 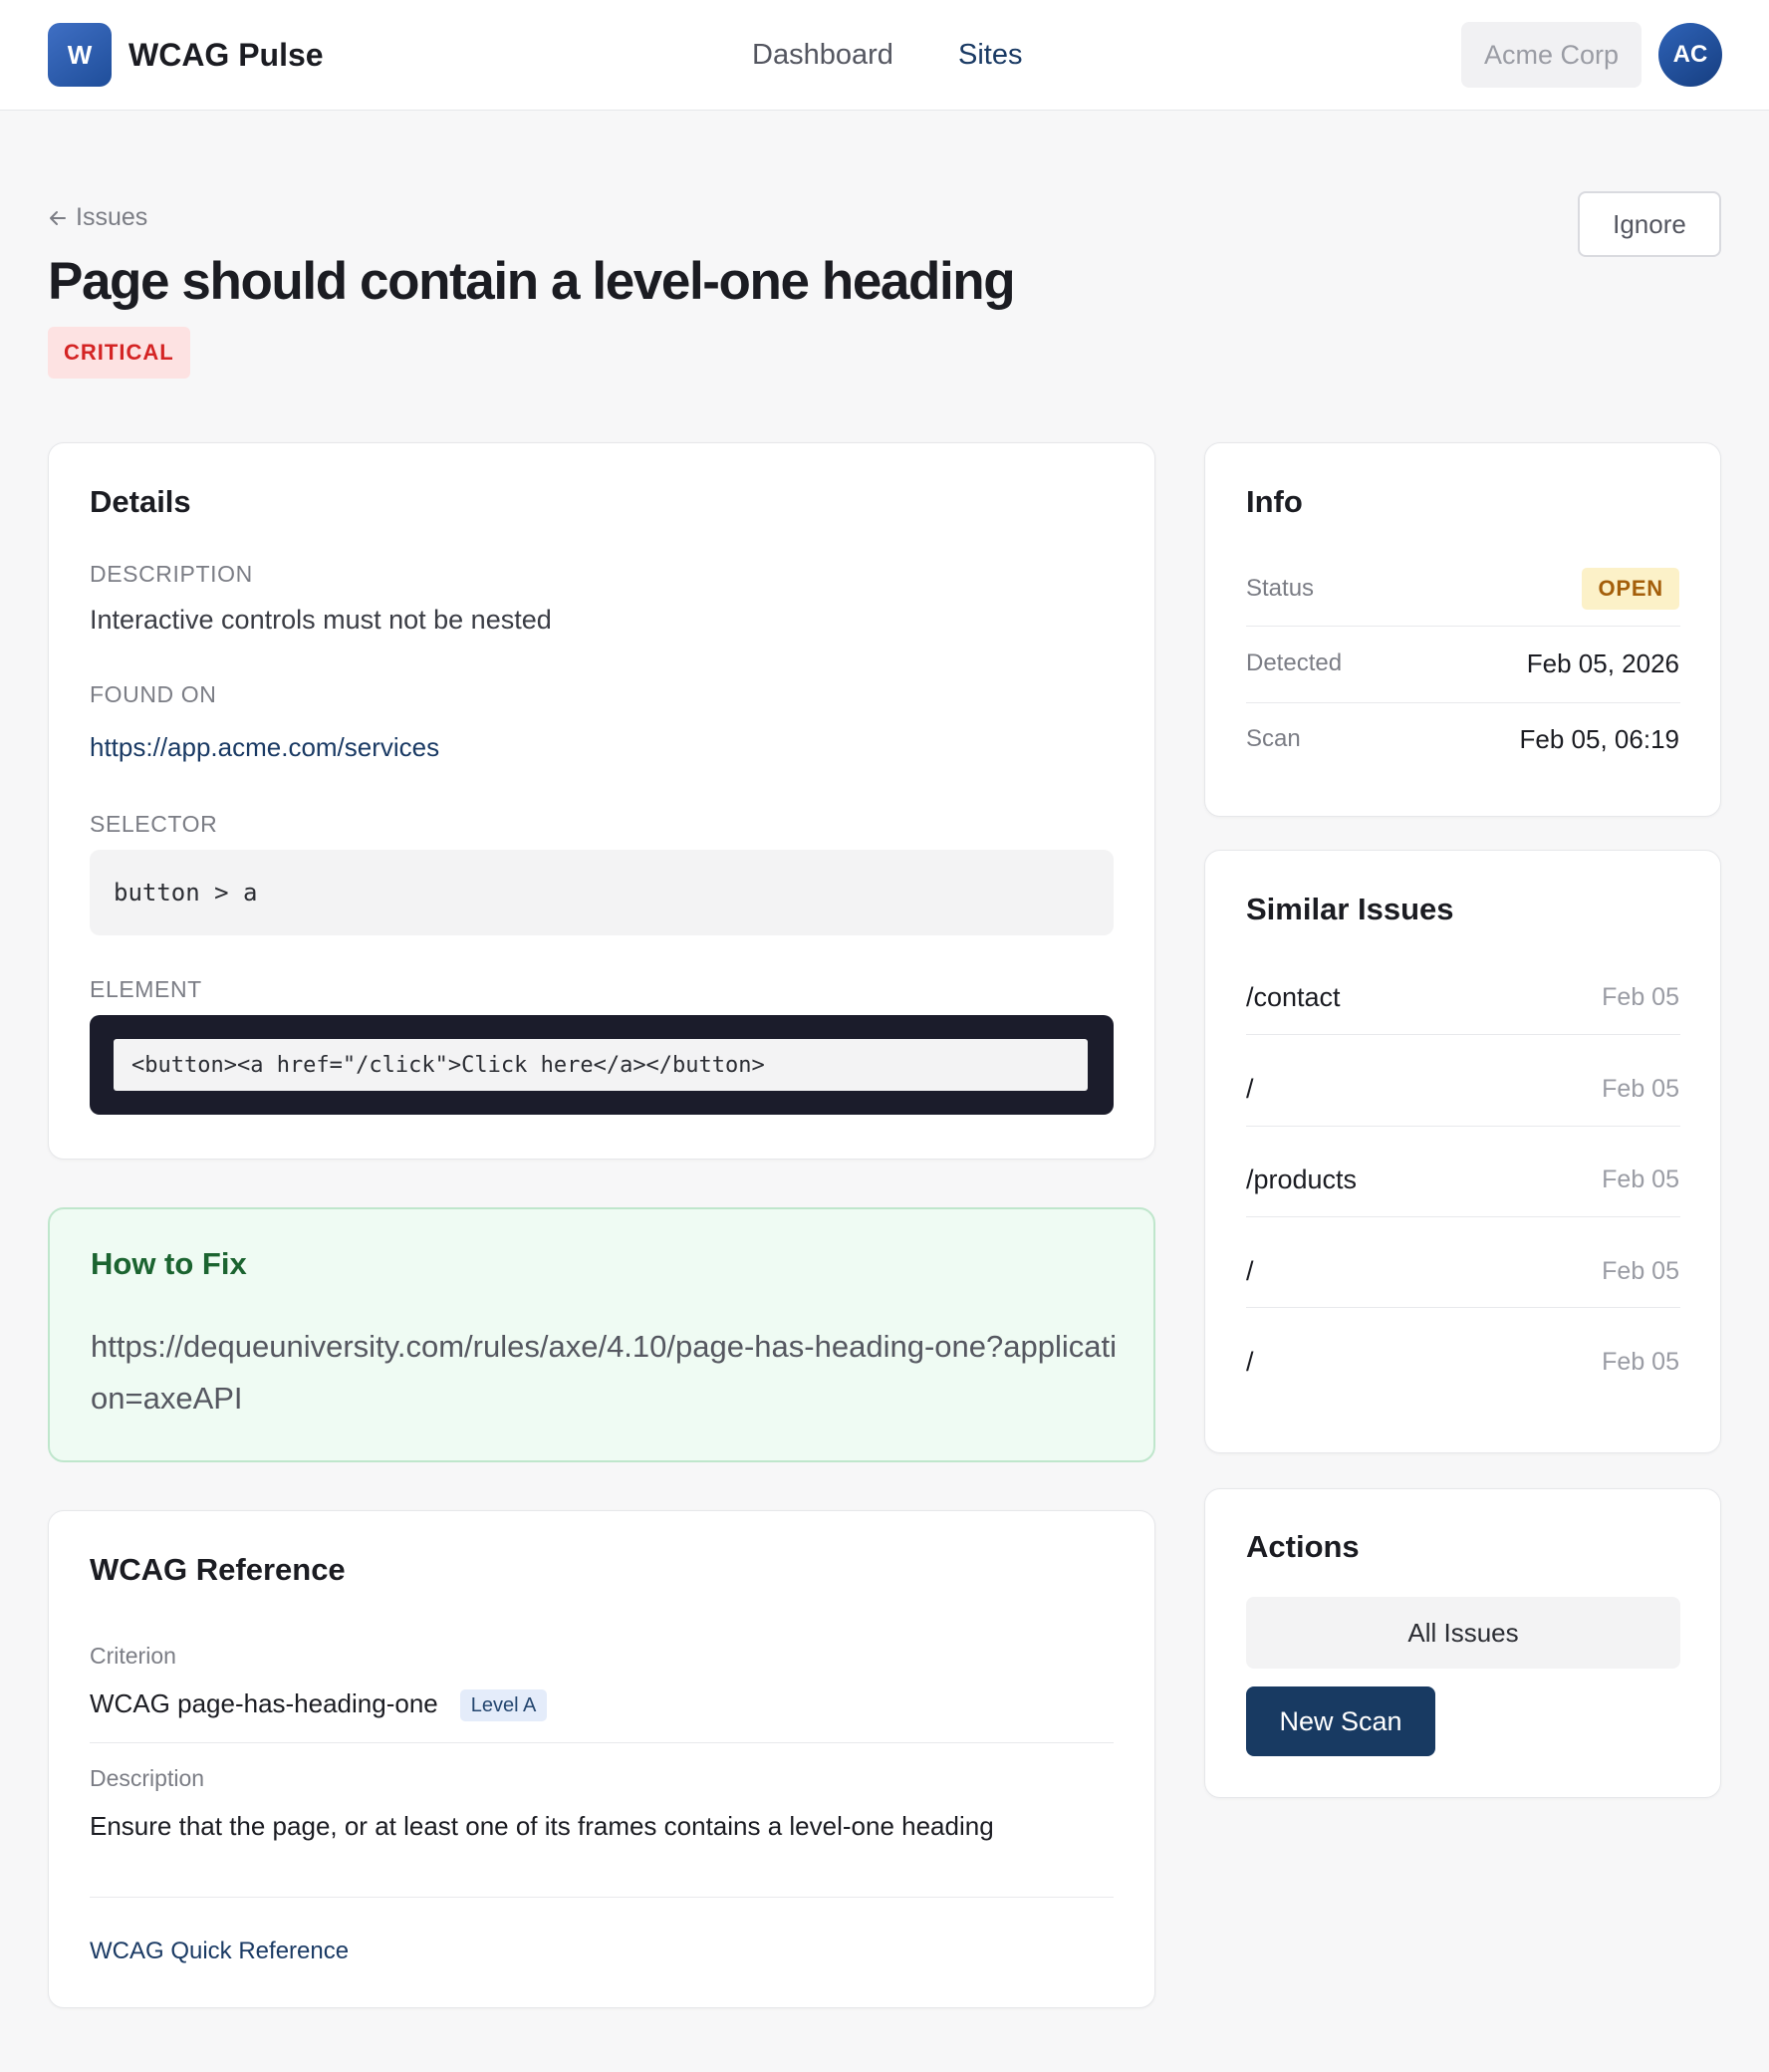 I want to click on actions-title: Actions, so click(x=1303, y=1546).